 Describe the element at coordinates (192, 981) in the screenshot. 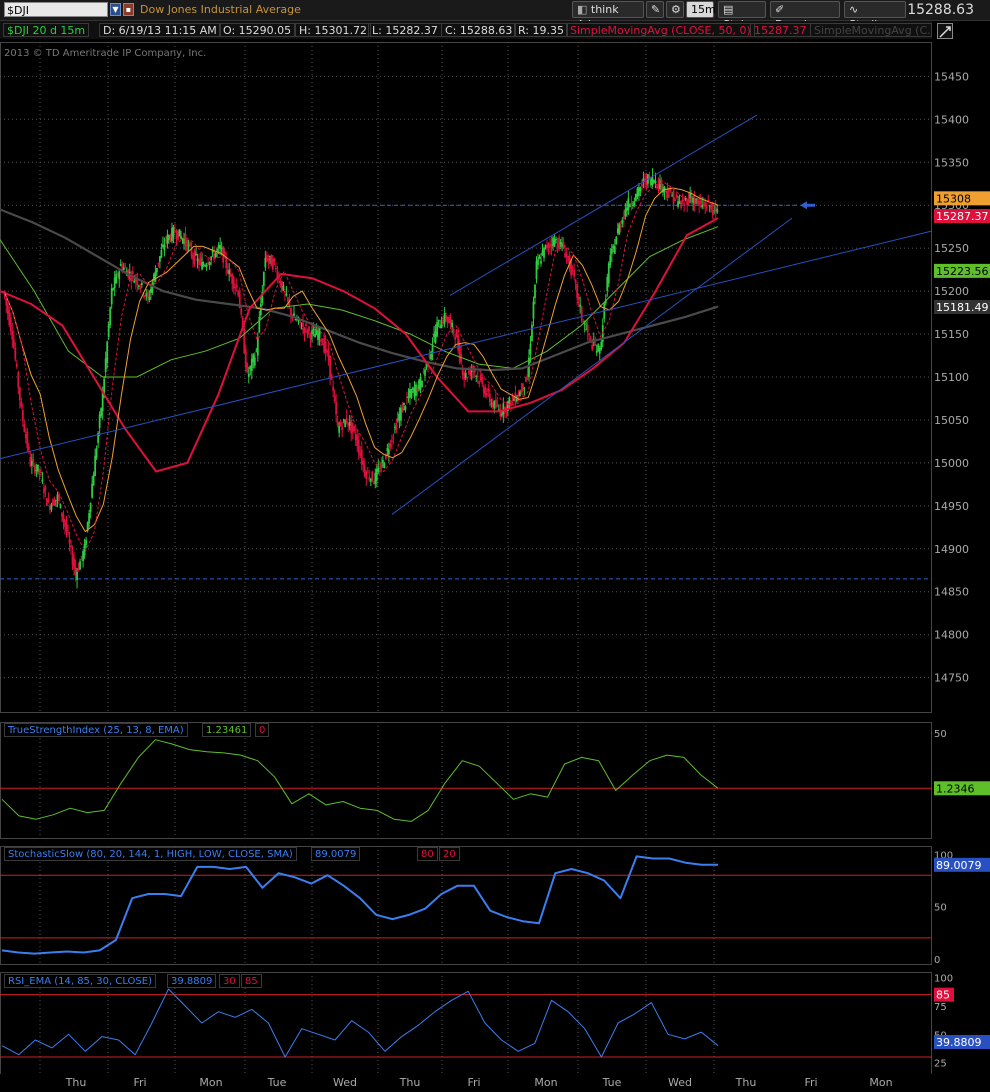

I see `rsi-value: 39.8809` at that location.